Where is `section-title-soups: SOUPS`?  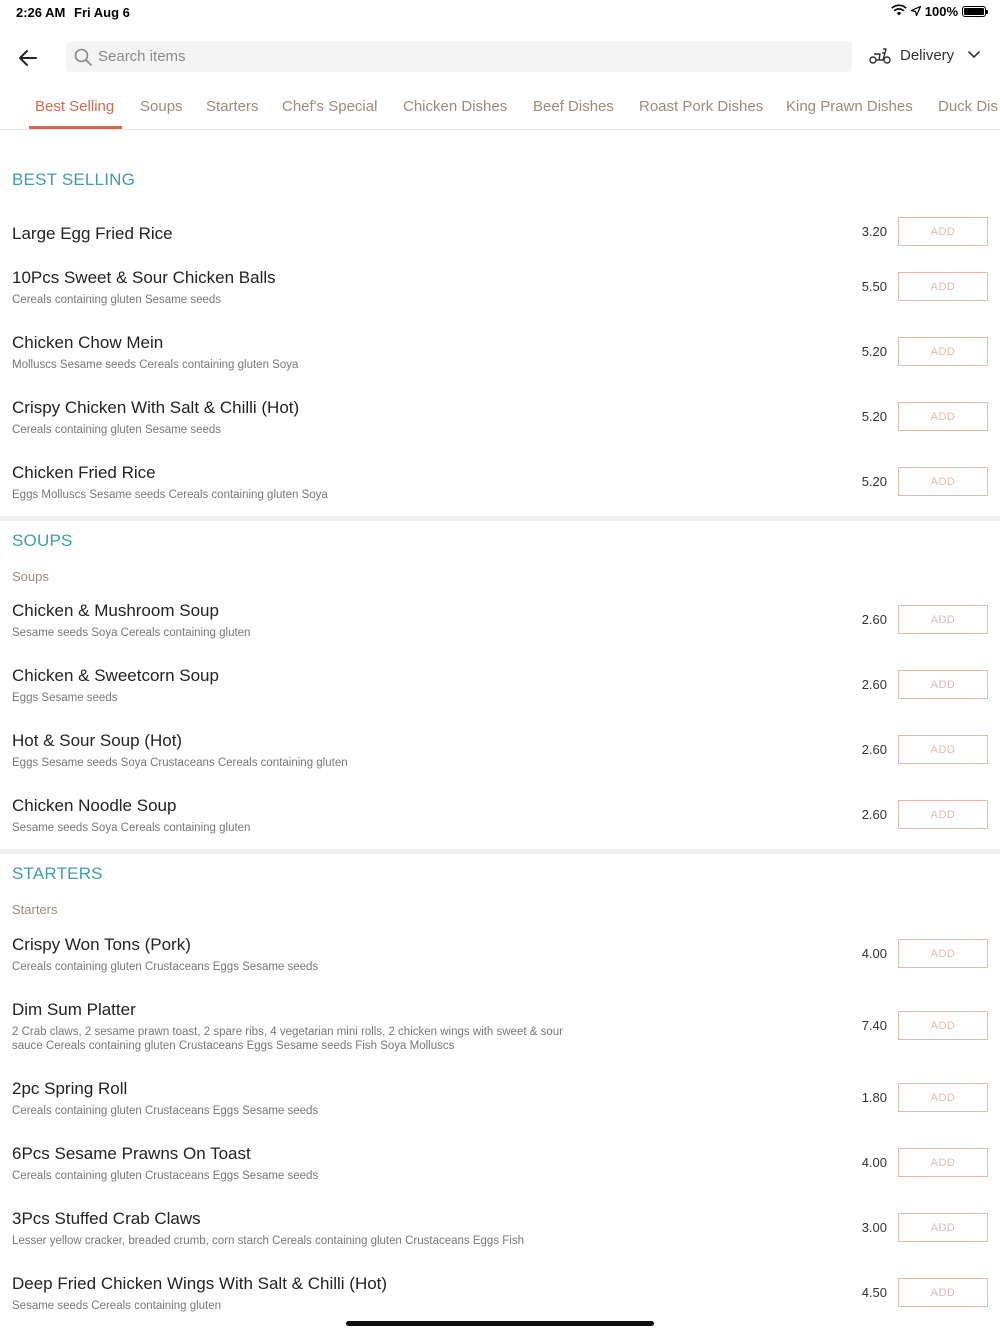 section-title-soups: SOUPS is located at coordinates (42, 540).